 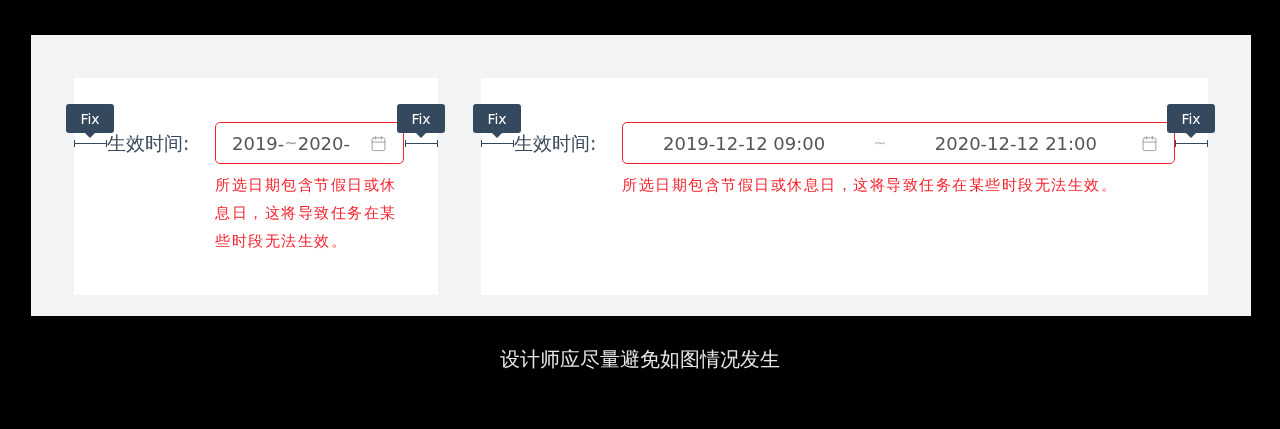 What do you see at coordinates (258, 143) in the screenshot?
I see `start-date: 2019-` at bounding box center [258, 143].